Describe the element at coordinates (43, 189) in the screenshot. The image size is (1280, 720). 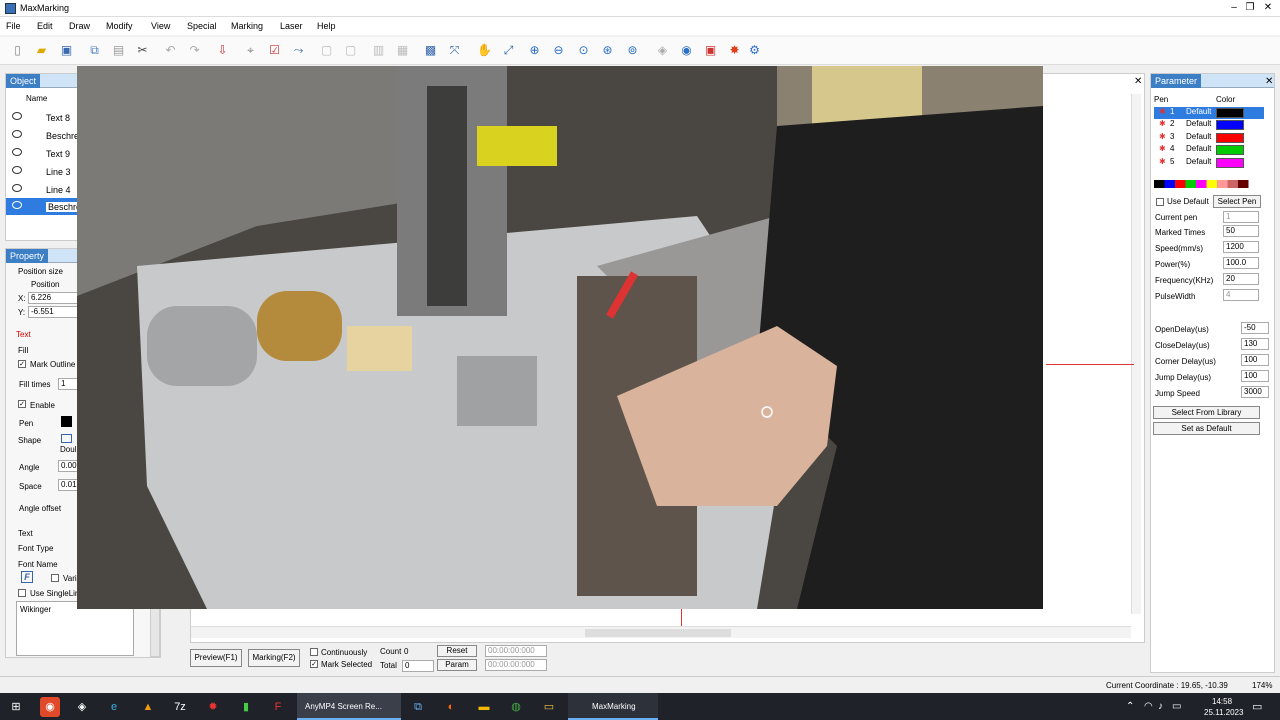
I see `object-row: Line 4` at that location.